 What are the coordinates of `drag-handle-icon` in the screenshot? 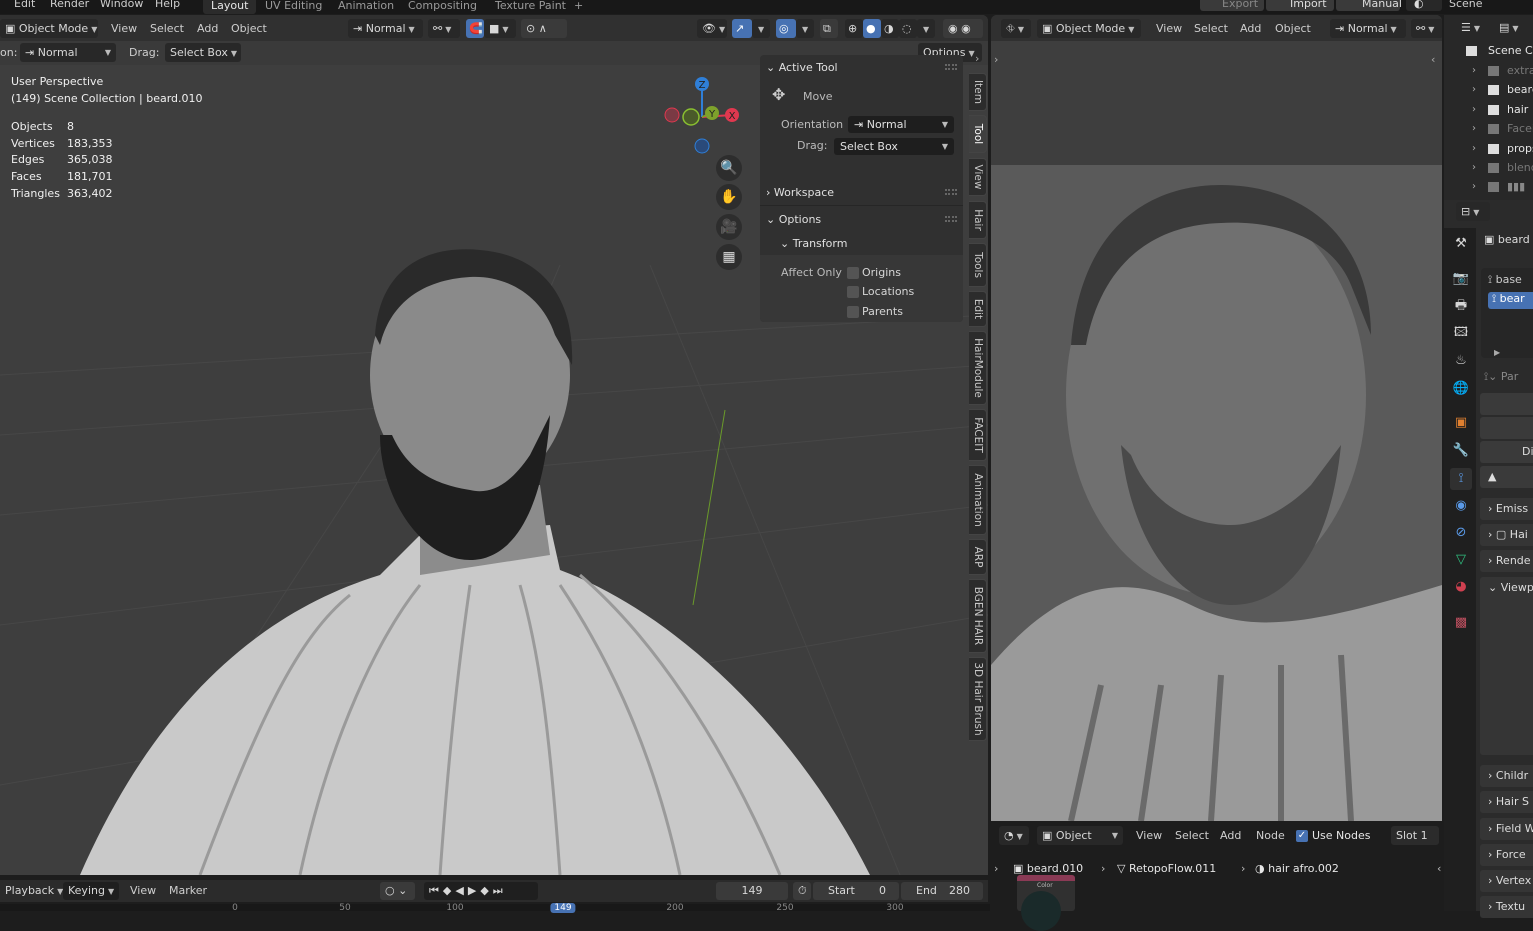 It's located at (951, 219).